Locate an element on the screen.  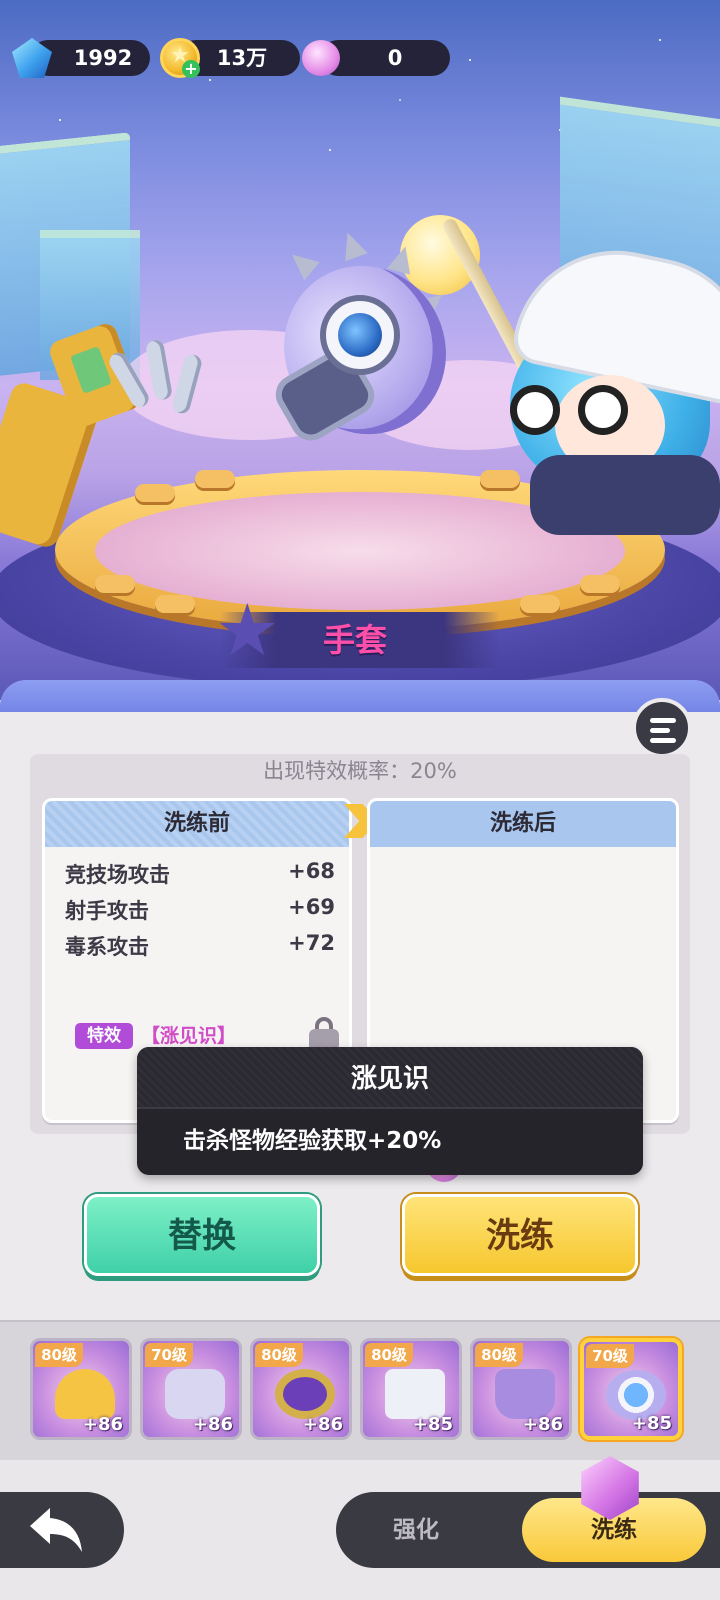
equipment-slot-helmet: 80级 +86 is located at coordinates (81, 1389).